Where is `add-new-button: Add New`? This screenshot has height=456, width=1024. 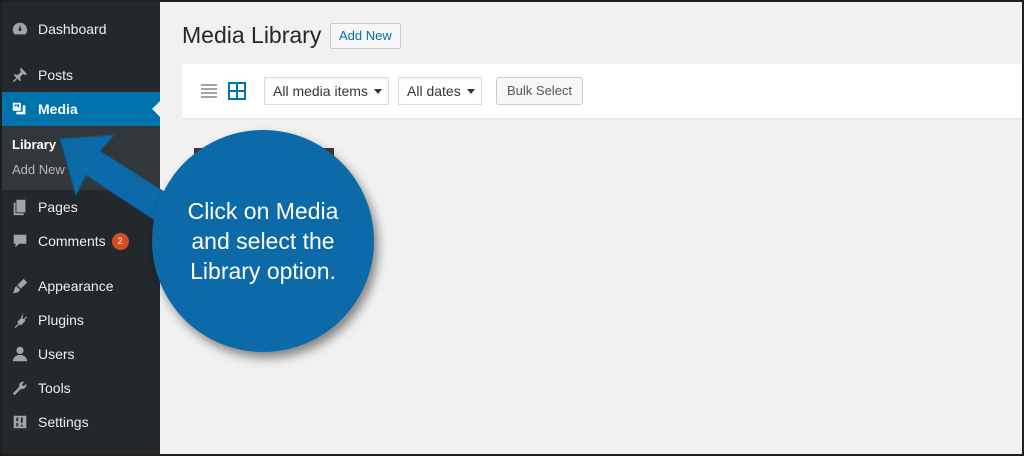
add-new-button: Add New is located at coordinates (365, 36).